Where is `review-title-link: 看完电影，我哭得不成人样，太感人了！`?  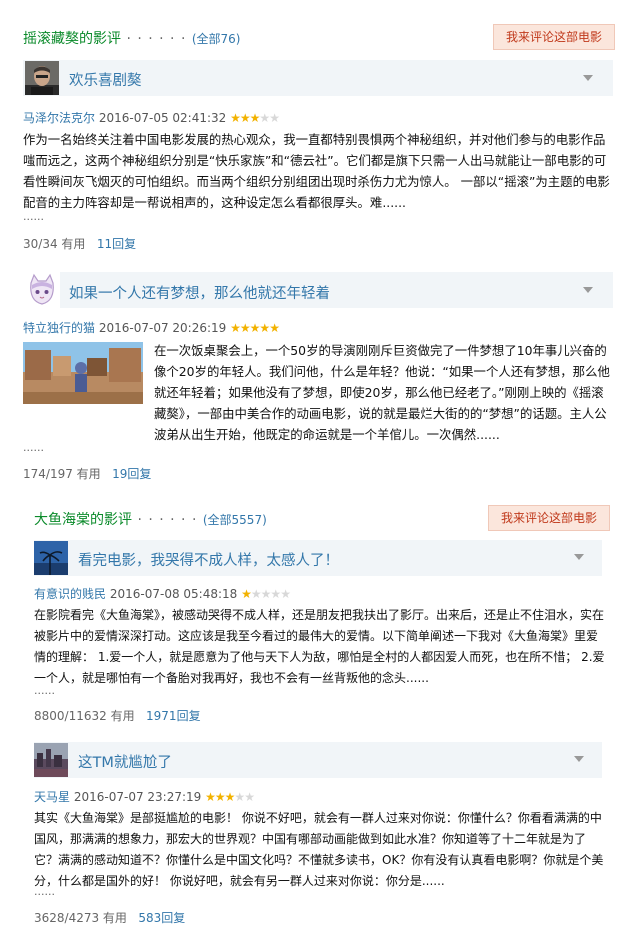 review-title-link: 看完电影，我哭得不成人样，太感人了！ is located at coordinates (208, 559).